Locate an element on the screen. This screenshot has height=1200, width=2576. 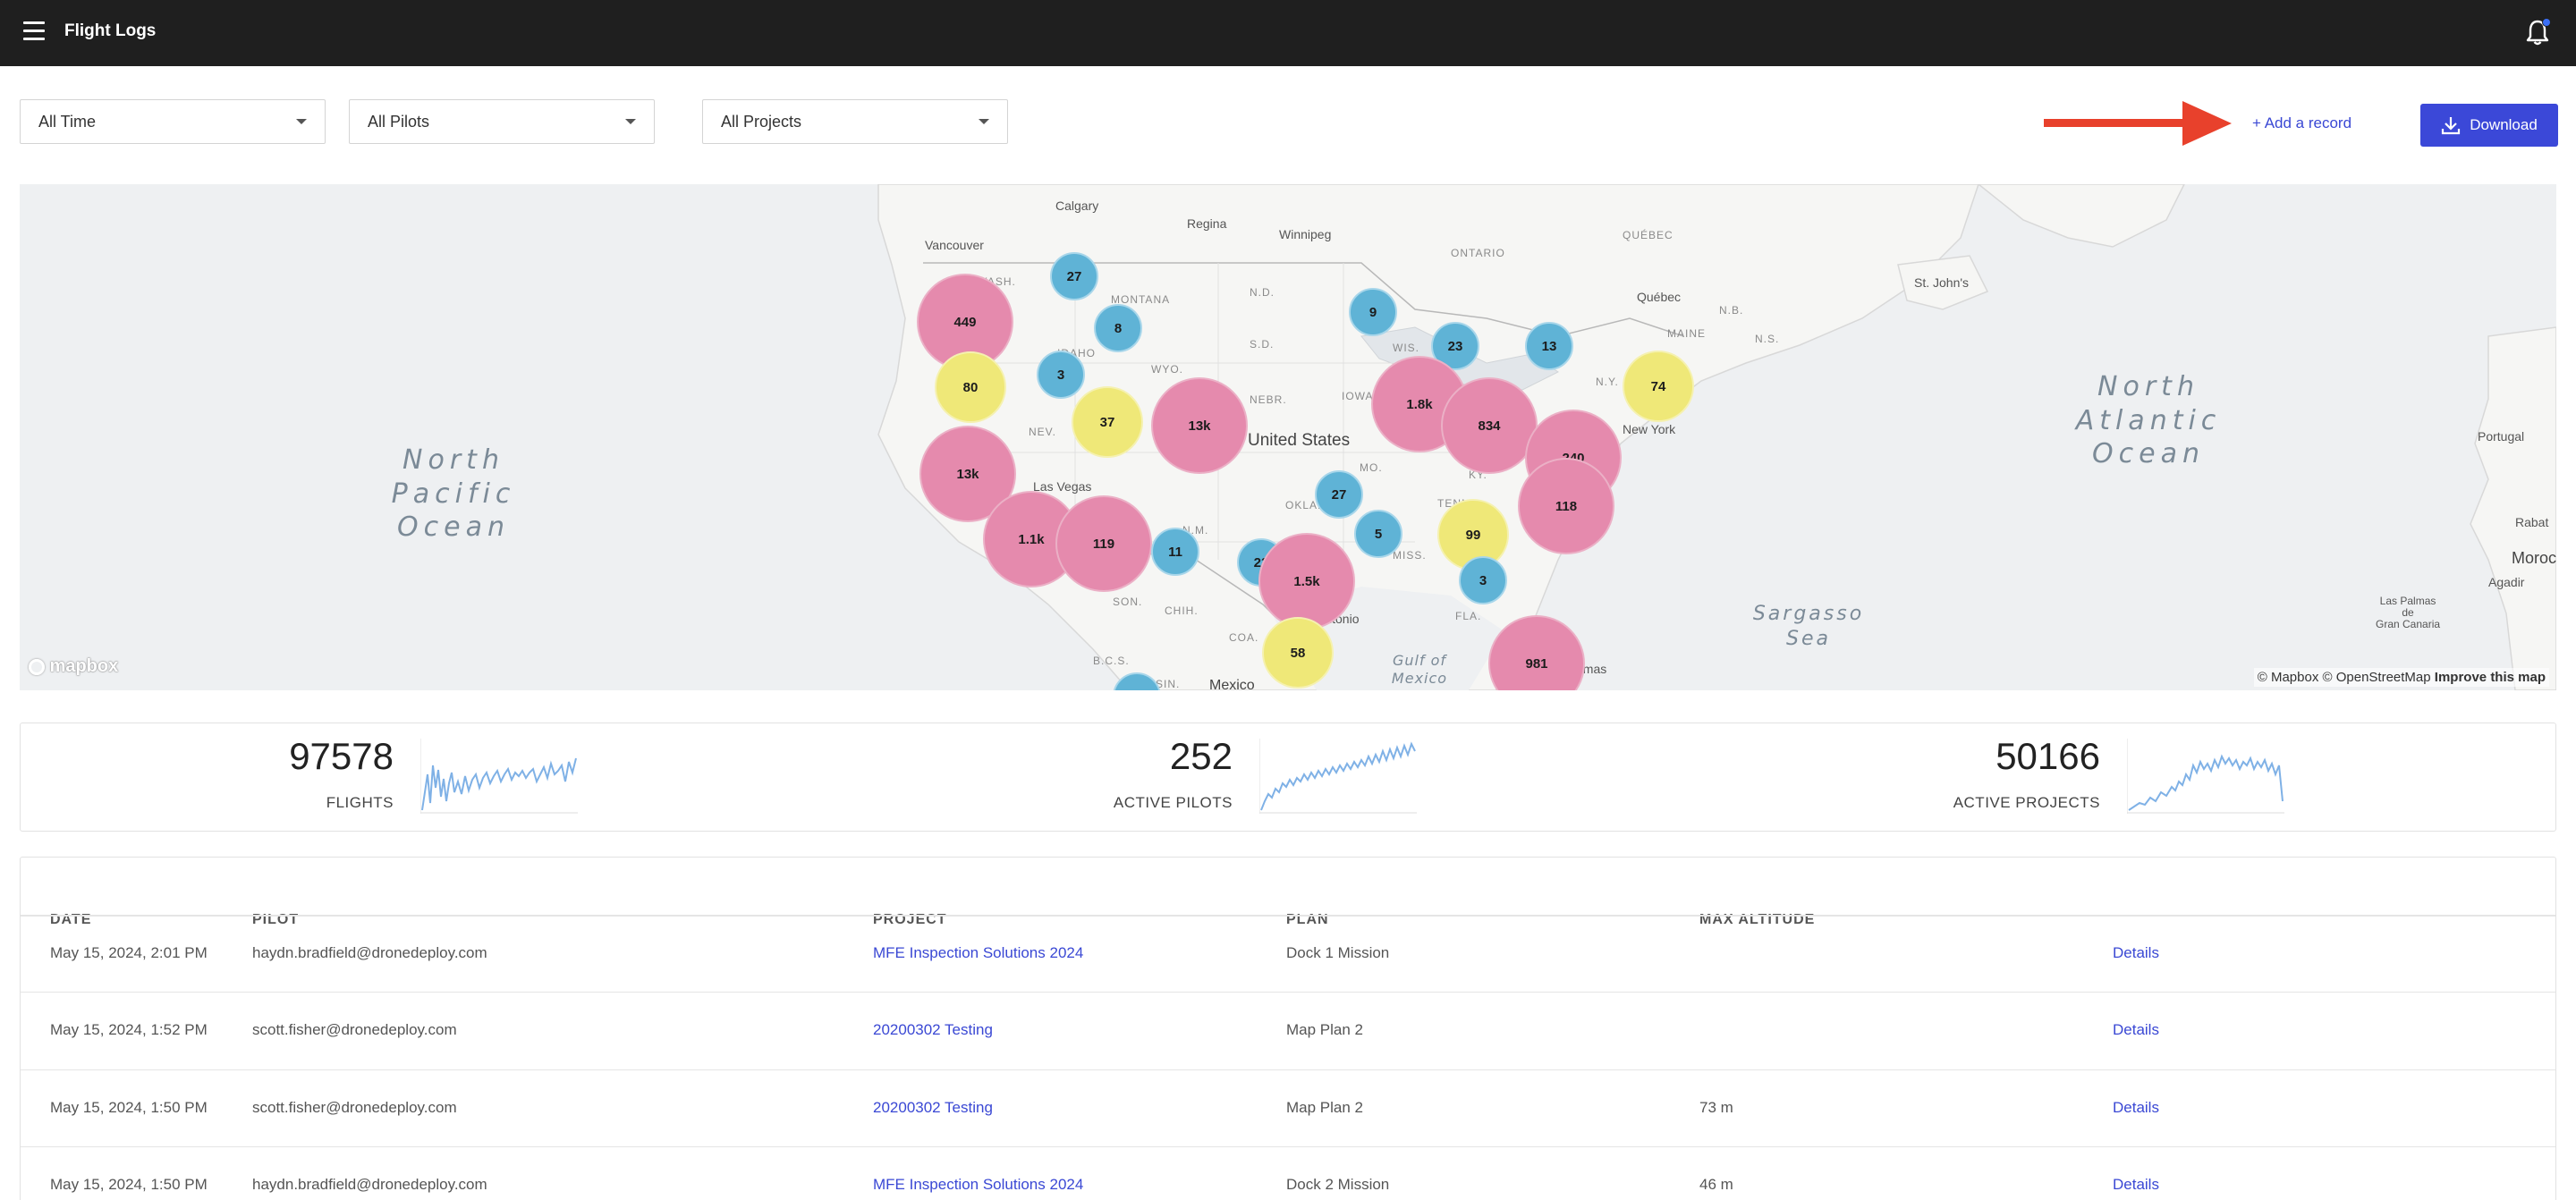
place-coa: COA. is located at coordinates (1244, 637).